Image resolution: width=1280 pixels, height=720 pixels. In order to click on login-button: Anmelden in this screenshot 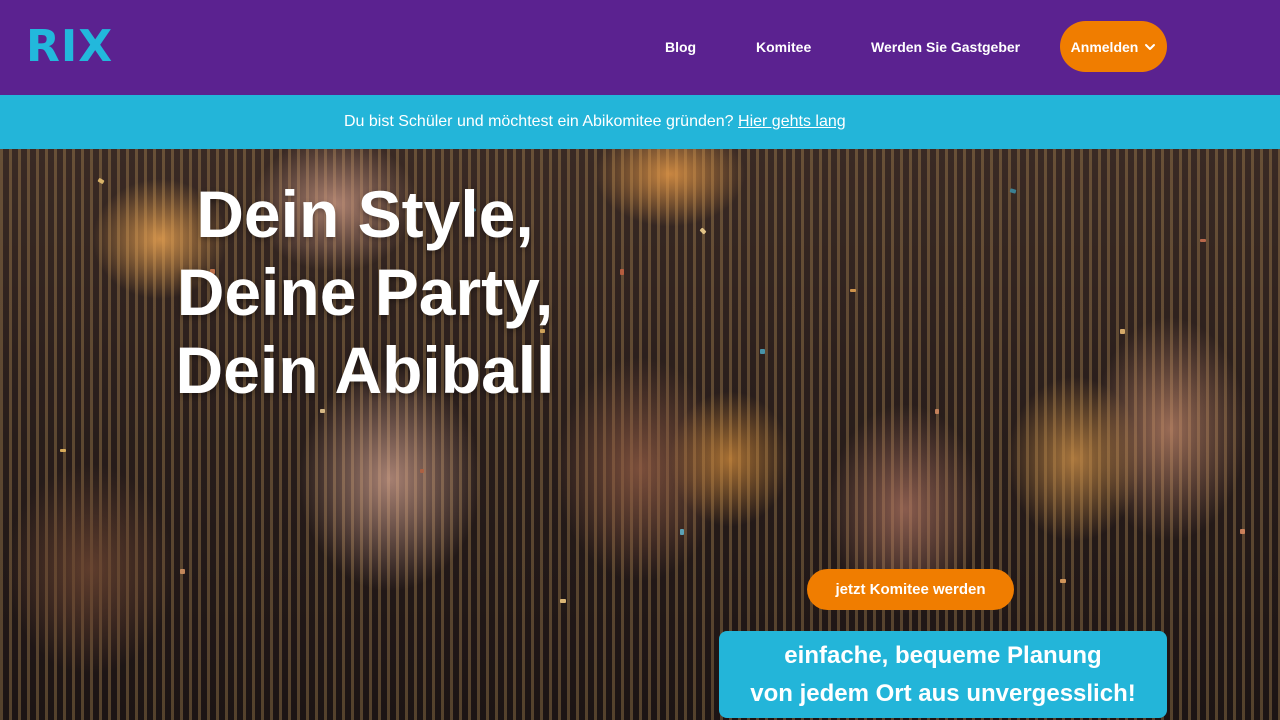, I will do `click(1113, 46)`.